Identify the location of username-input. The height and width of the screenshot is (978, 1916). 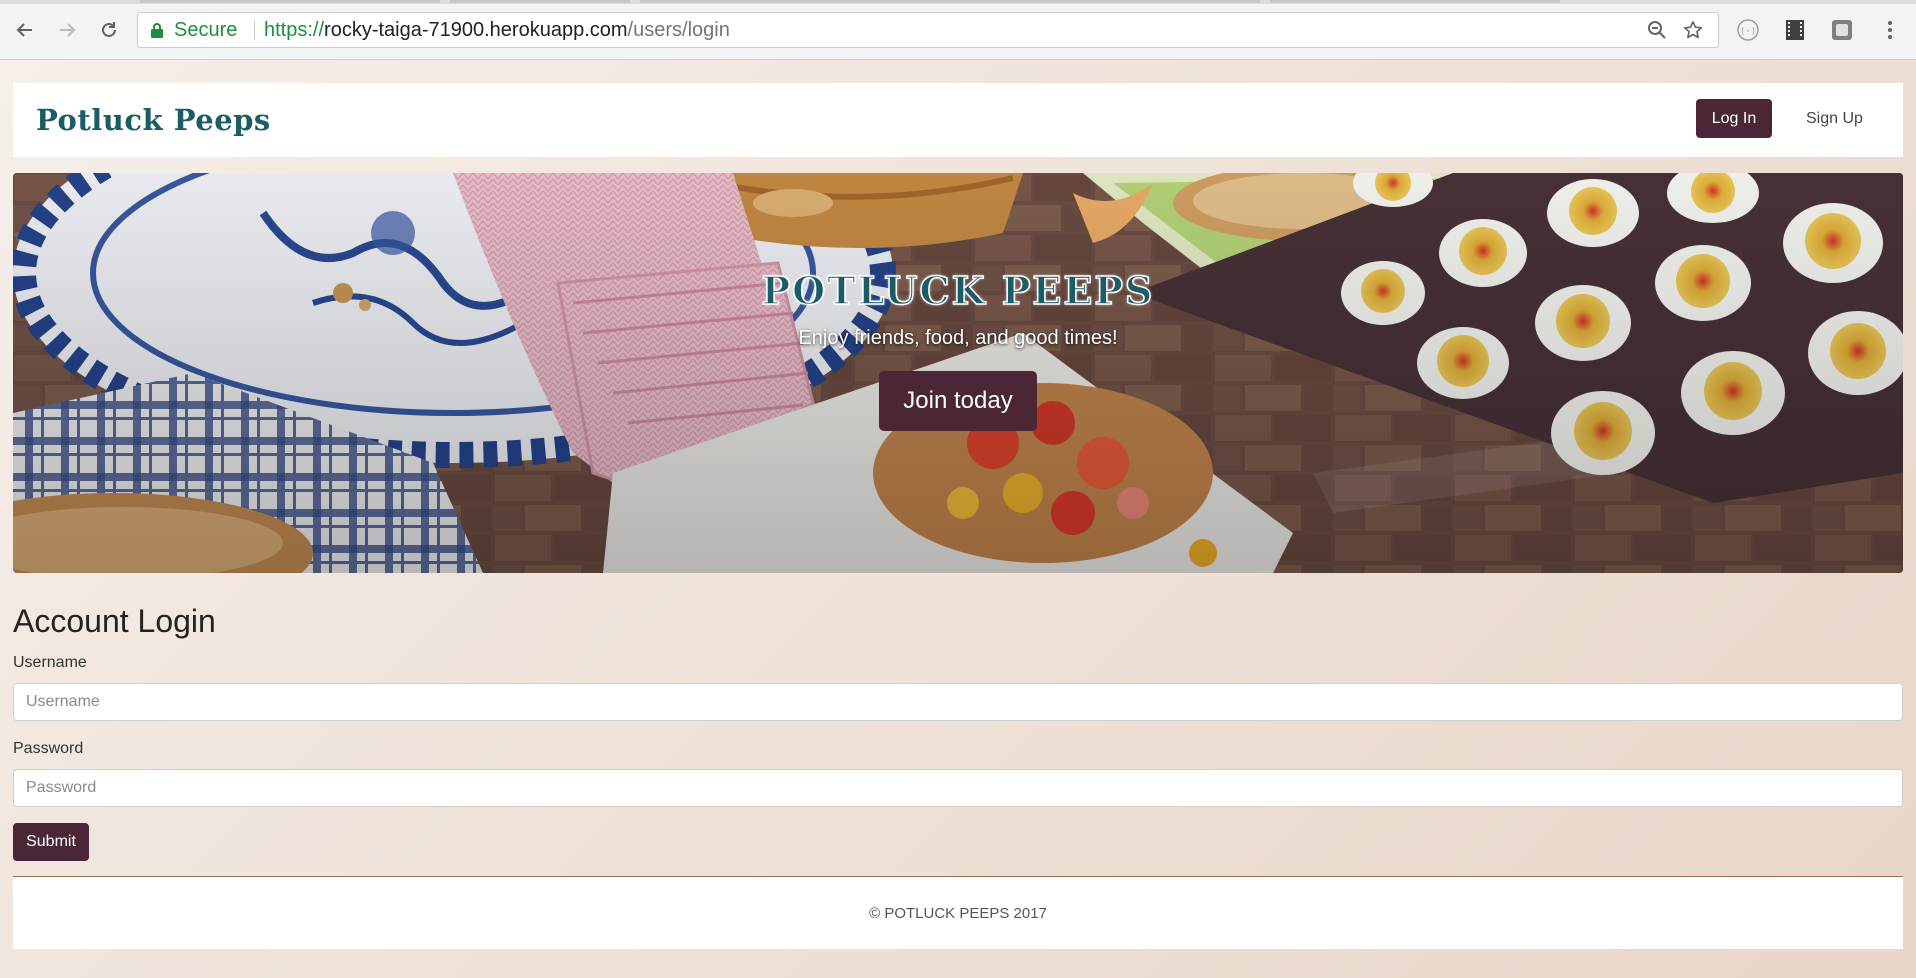
(958, 702).